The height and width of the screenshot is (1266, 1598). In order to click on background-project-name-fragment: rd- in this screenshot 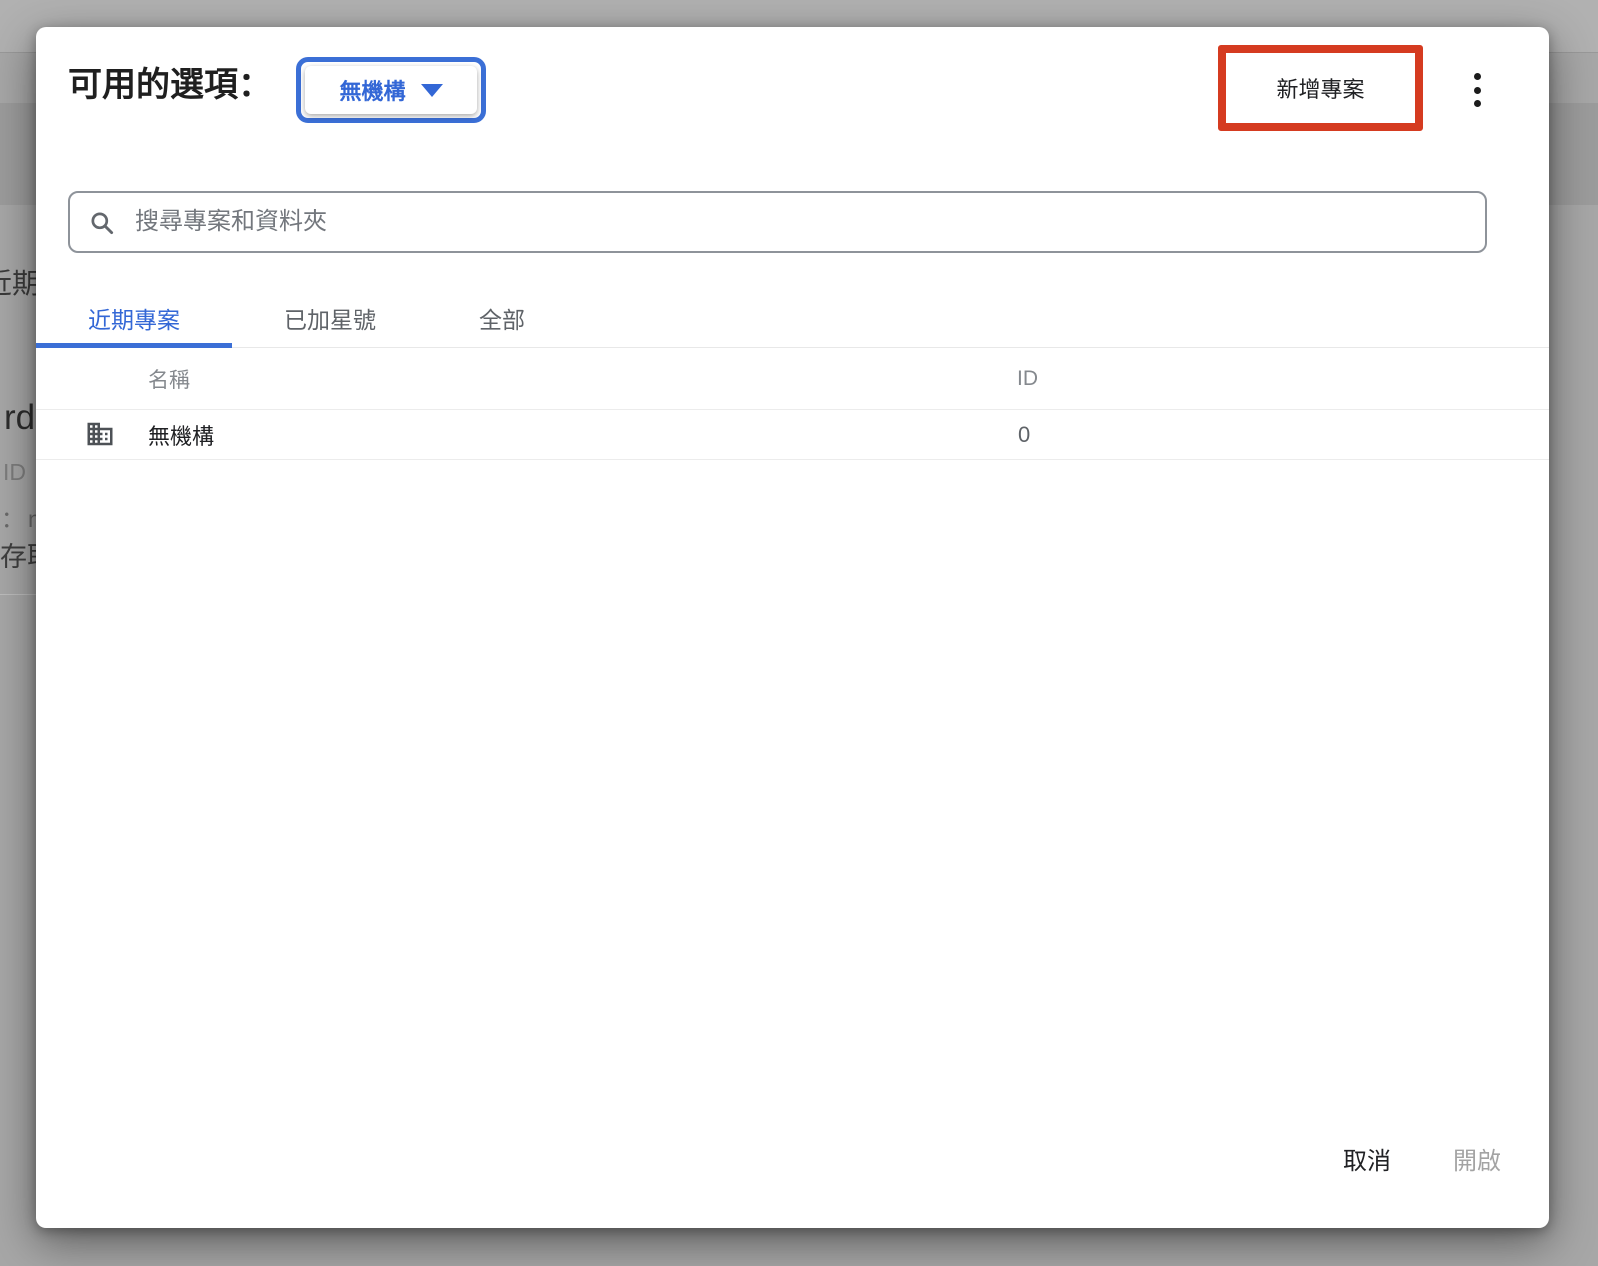, I will do `click(20, 417)`.